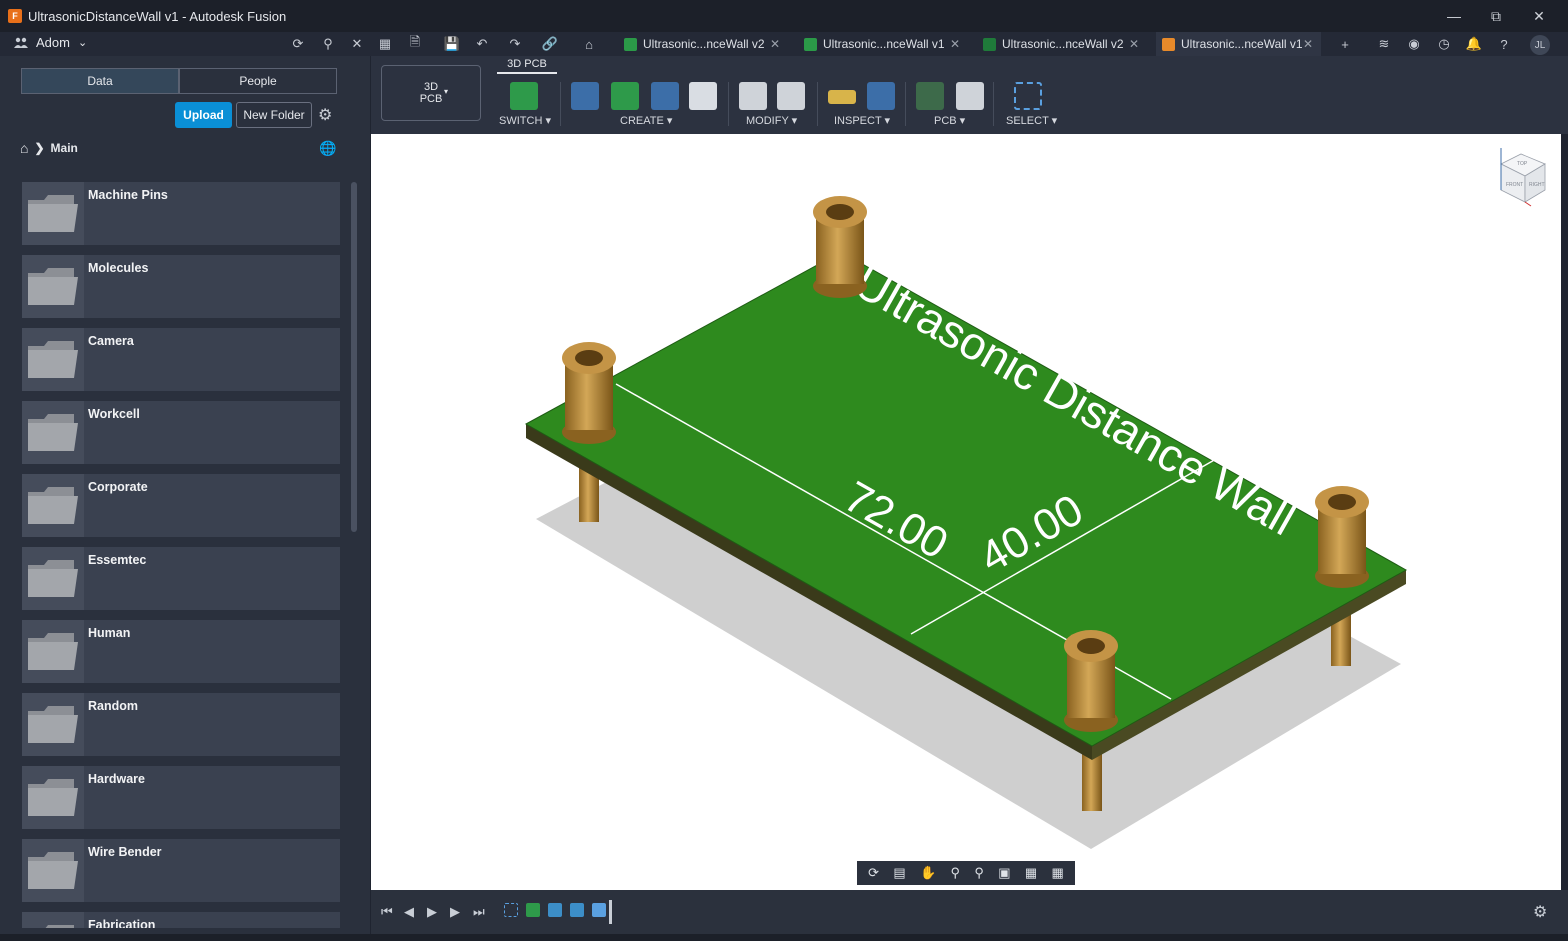 This screenshot has height=941, width=1568. What do you see at coordinates (415, 43) in the screenshot?
I see `file-menu-icon: 🗎` at bounding box center [415, 43].